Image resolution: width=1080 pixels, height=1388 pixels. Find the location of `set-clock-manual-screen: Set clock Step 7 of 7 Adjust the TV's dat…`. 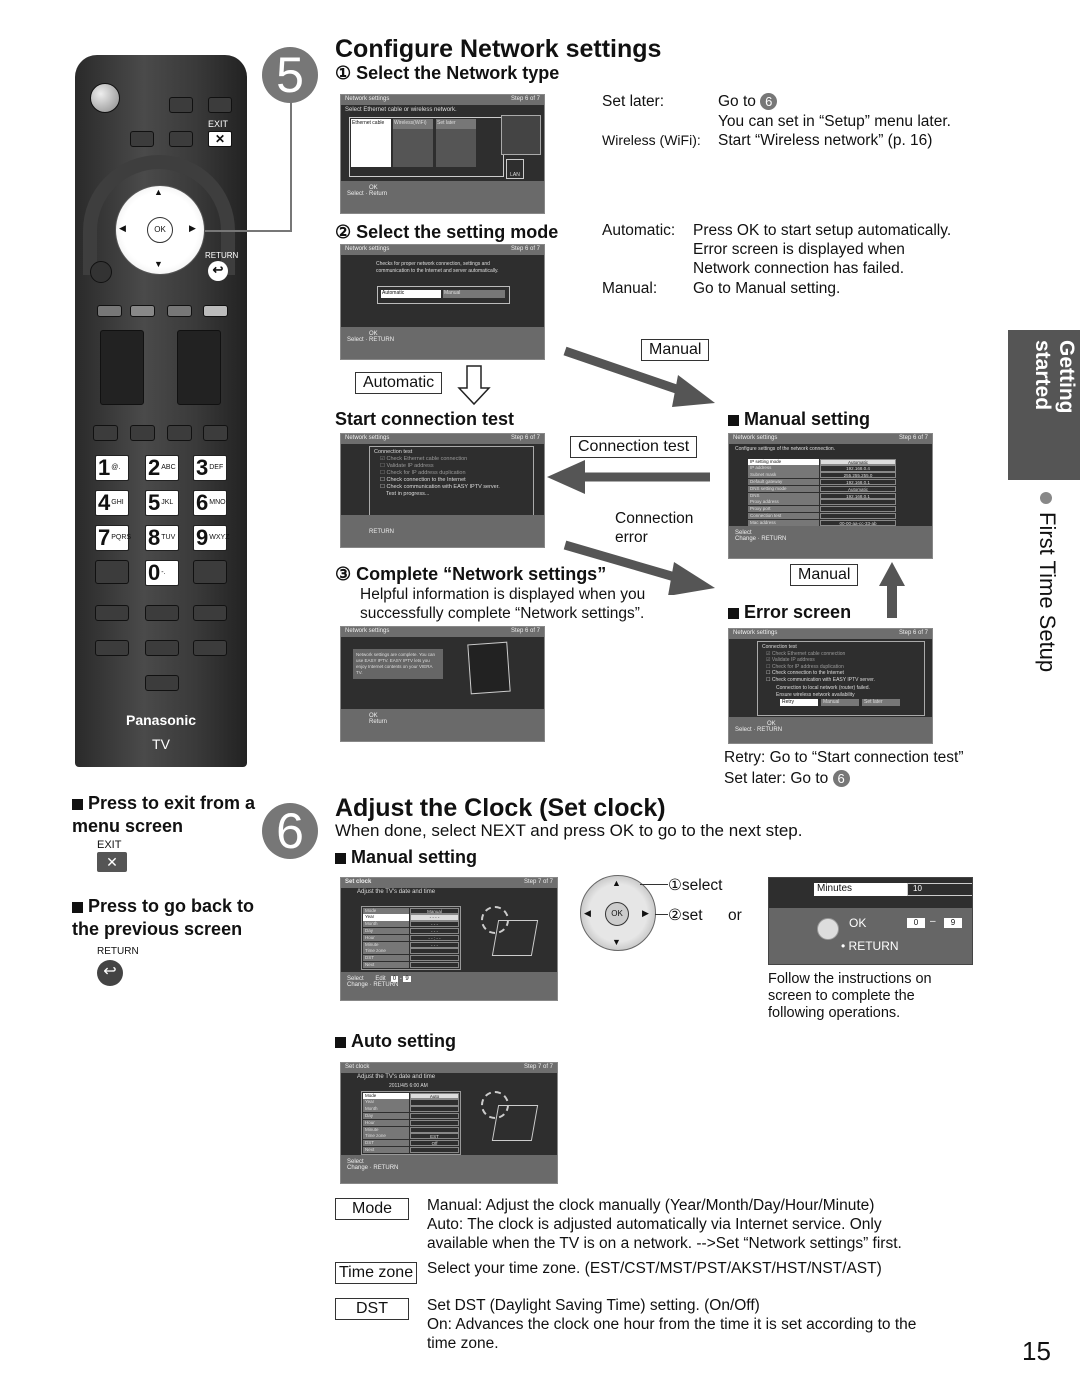

set-clock-manual-screen: Set clock Step 7 of 7 Adjust the TV's dat… is located at coordinates (449, 939).